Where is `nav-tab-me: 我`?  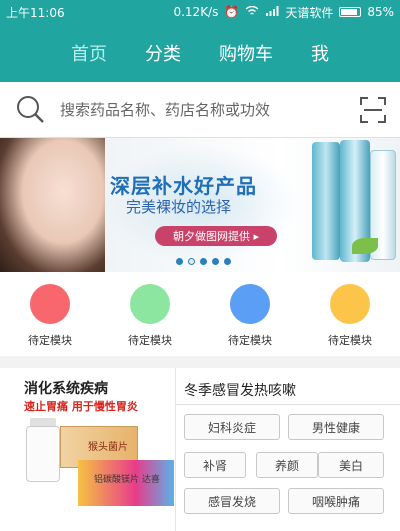 nav-tab-me: 我 is located at coordinates (320, 53).